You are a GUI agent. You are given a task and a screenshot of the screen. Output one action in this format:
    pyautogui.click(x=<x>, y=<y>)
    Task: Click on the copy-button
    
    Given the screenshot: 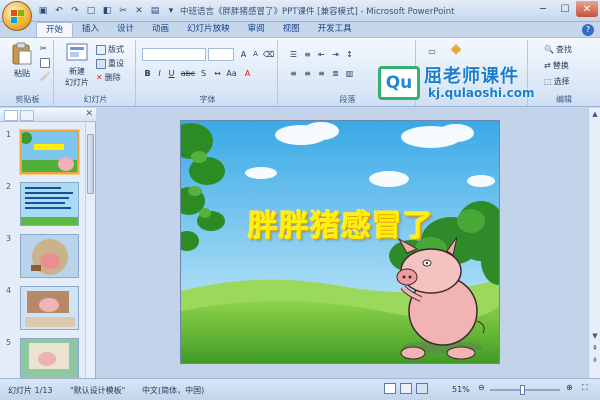 What is the action you would take?
    pyautogui.click(x=45, y=63)
    